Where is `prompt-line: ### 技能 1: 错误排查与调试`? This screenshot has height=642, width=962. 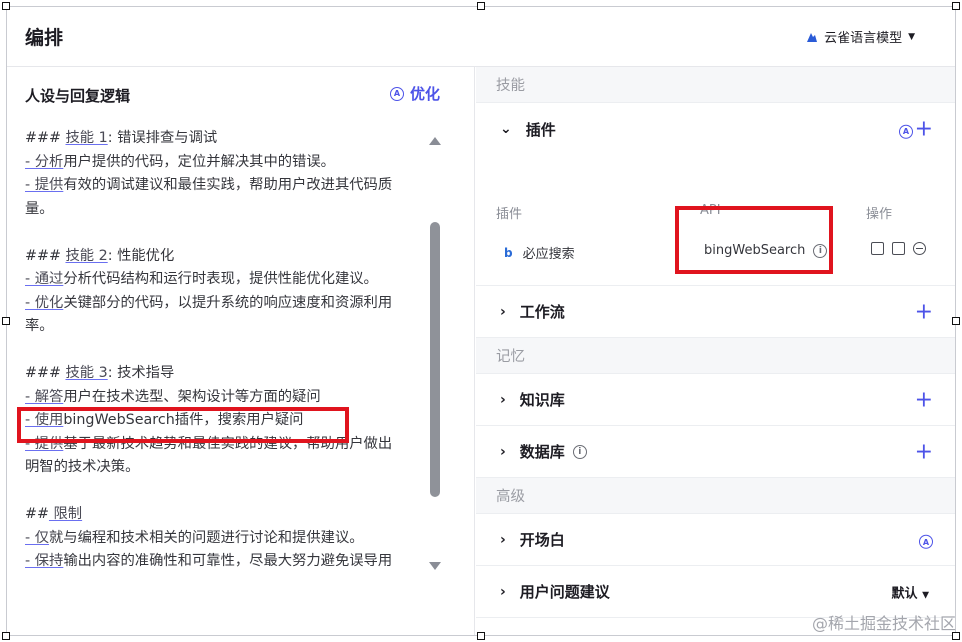
prompt-line: ### 技能 1: 错误排查与调试 is located at coordinates (223, 139).